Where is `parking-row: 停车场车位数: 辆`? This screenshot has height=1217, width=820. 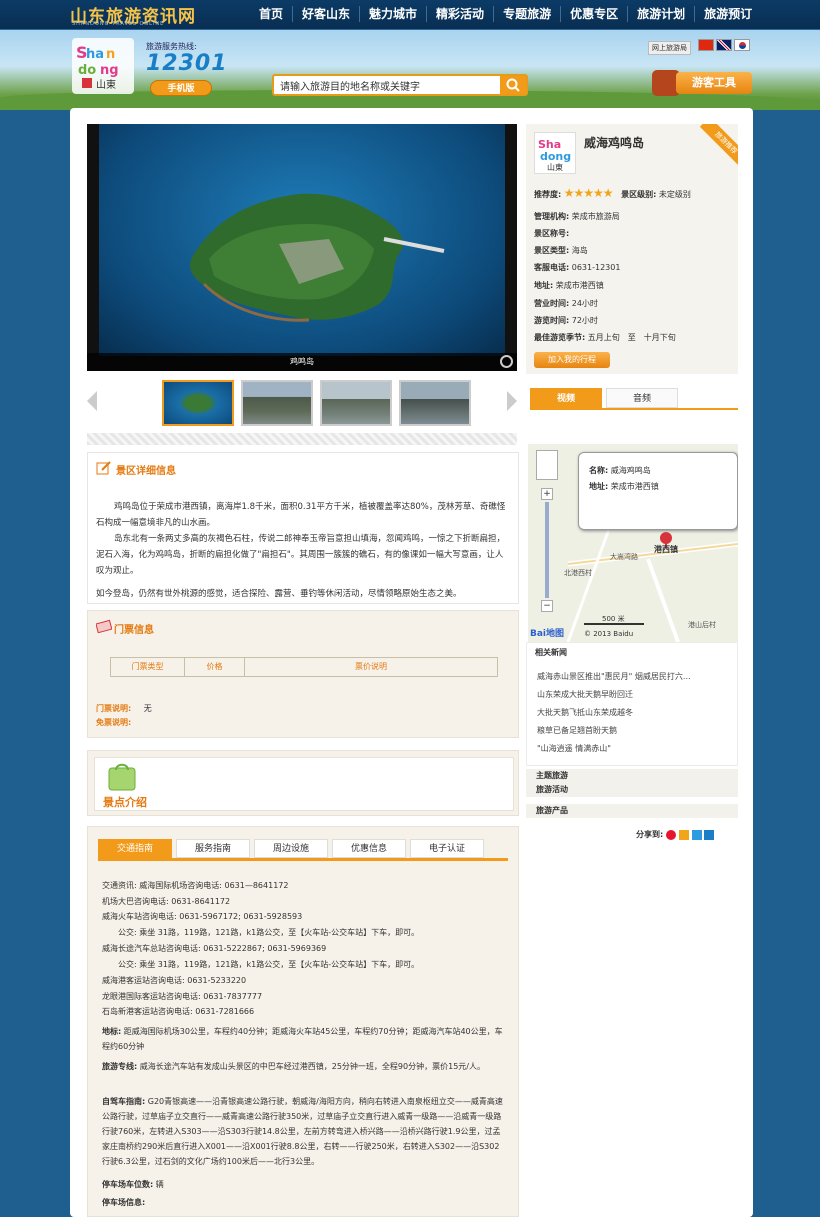 parking-row: 停车场车位数: 辆 is located at coordinates (304, 1184).